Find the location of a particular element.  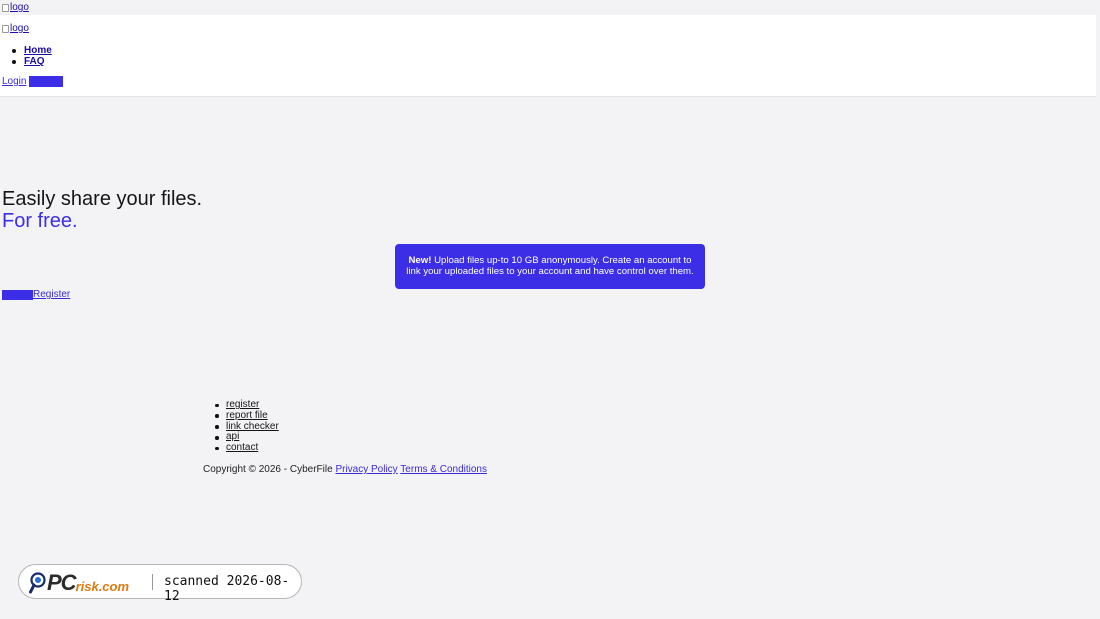

privacy-policy-link: Privacy Policy is located at coordinates (366, 469).